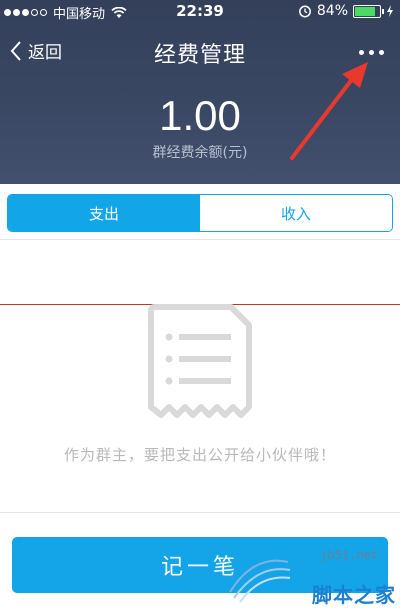 The width and height of the screenshot is (400, 610). I want to click on tab-income: 收入, so click(296, 213).